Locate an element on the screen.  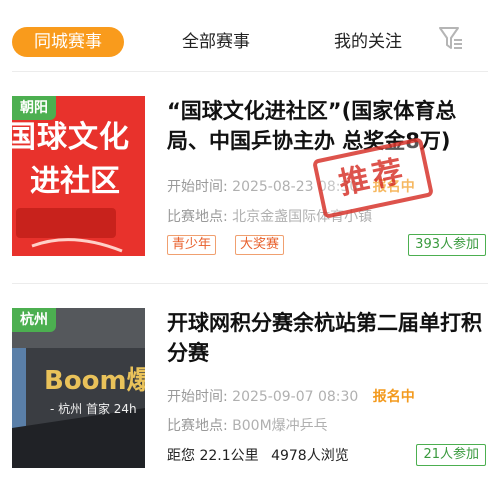
tab-local-events: 同城赛事 is located at coordinates (68, 42).